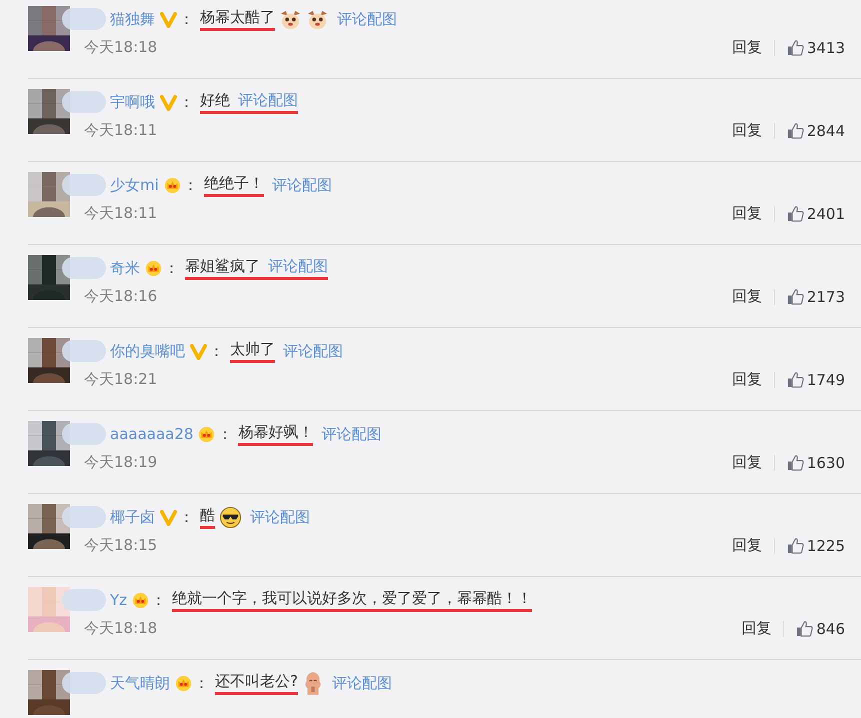 This screenshot has width=861, height=718. Describe the element at coordinates (121, 545) in the screenshot. I see `timestamp: 今天18:15` at that location.